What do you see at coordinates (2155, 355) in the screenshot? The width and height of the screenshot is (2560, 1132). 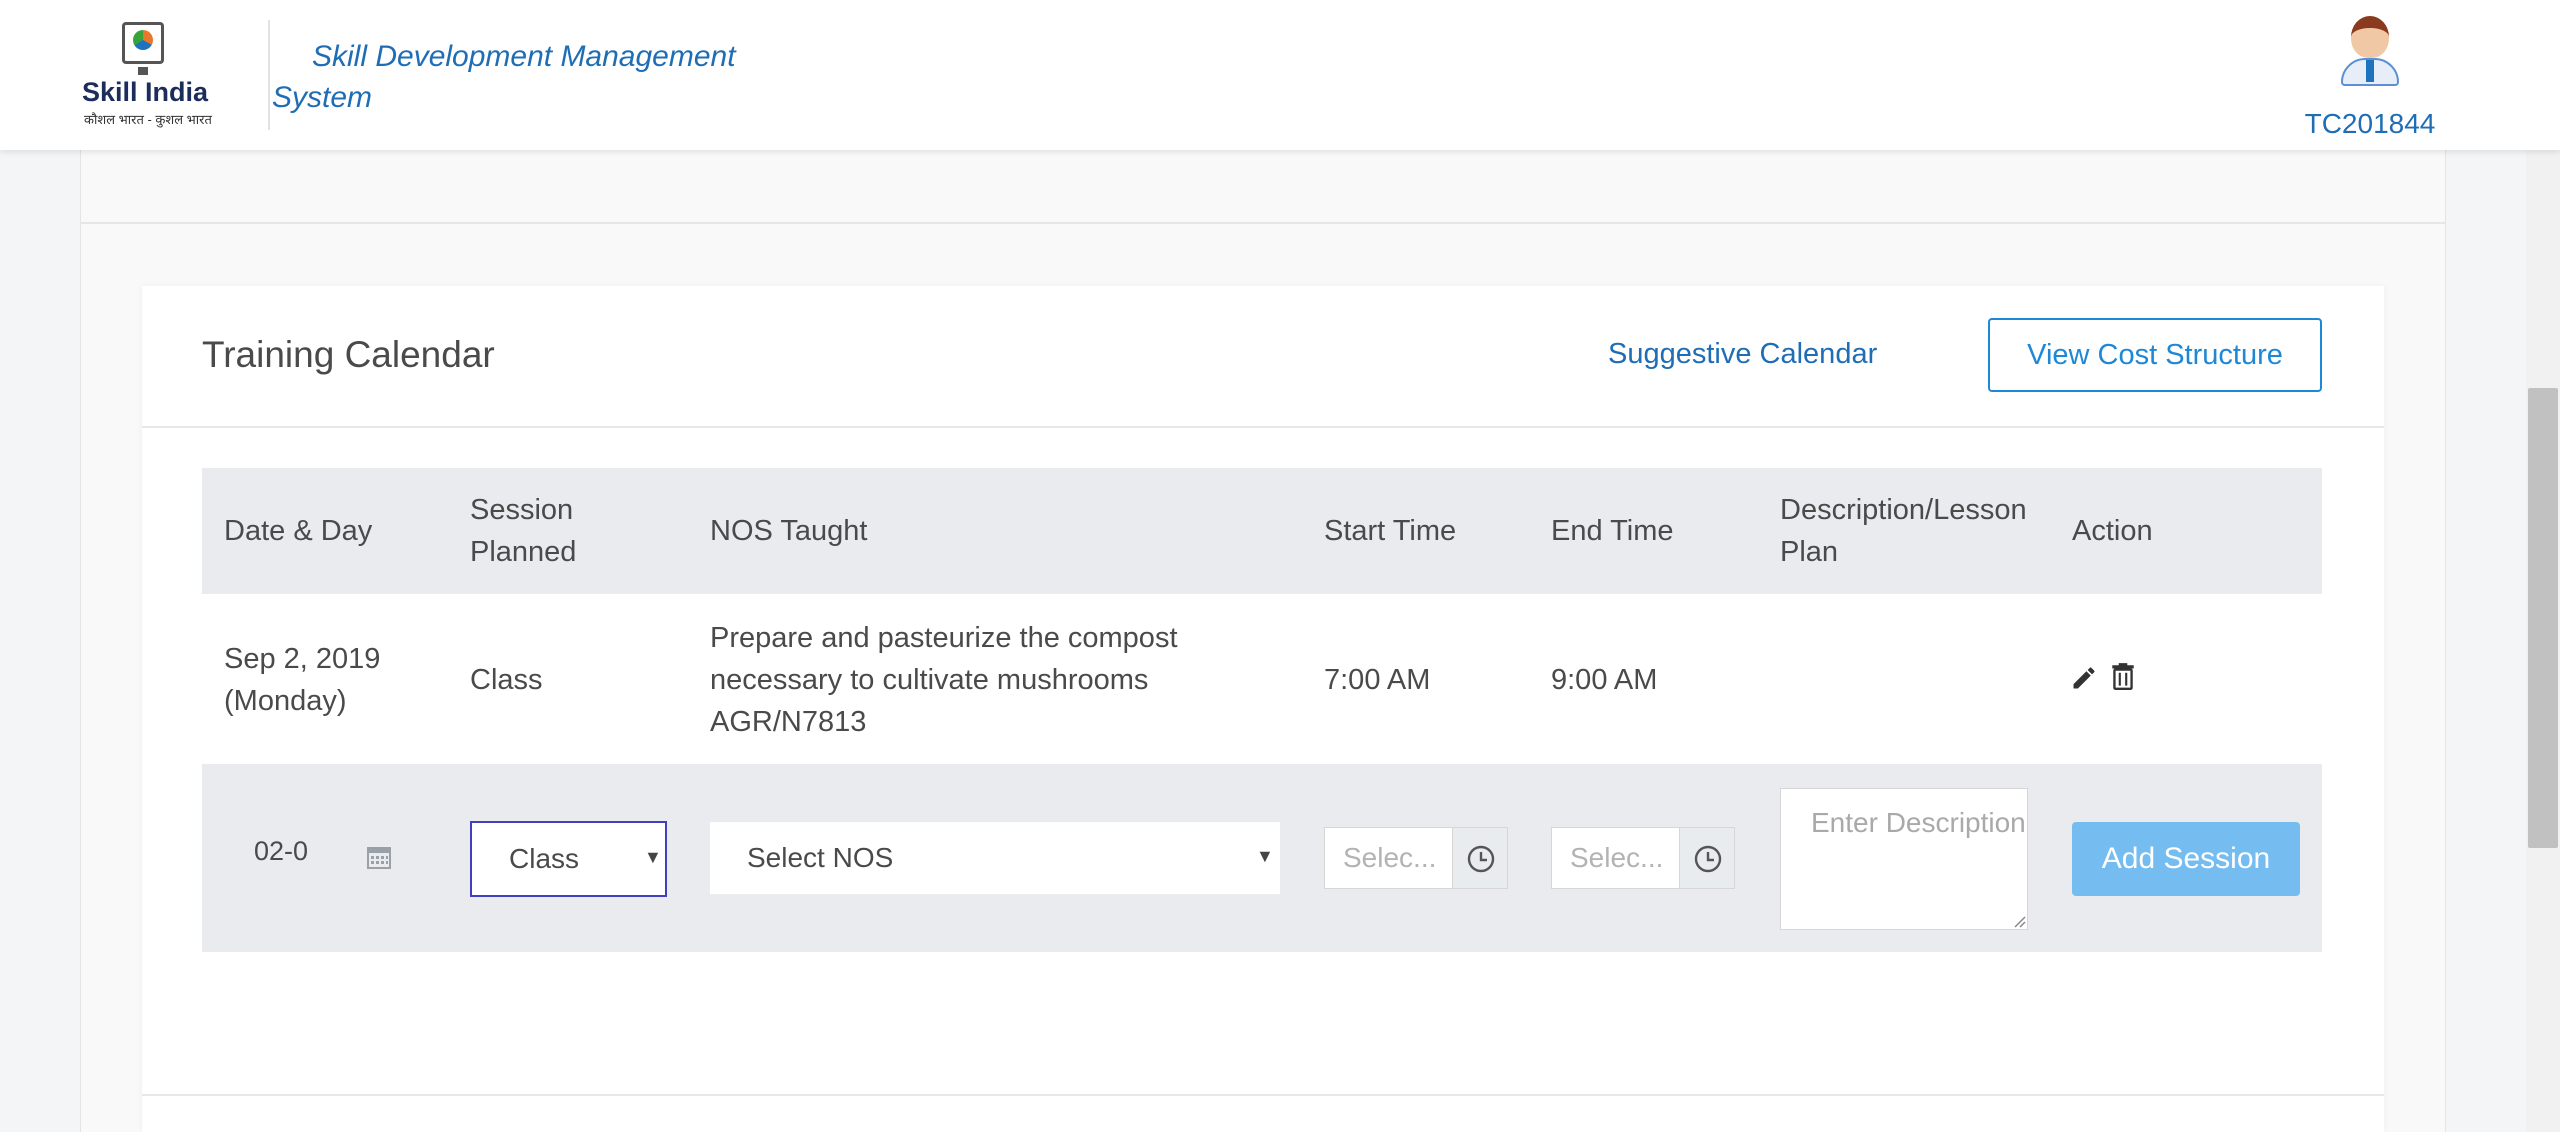 I see `view-cost-structure-button: View Cost Structure` at bounding box center [2155, 355].